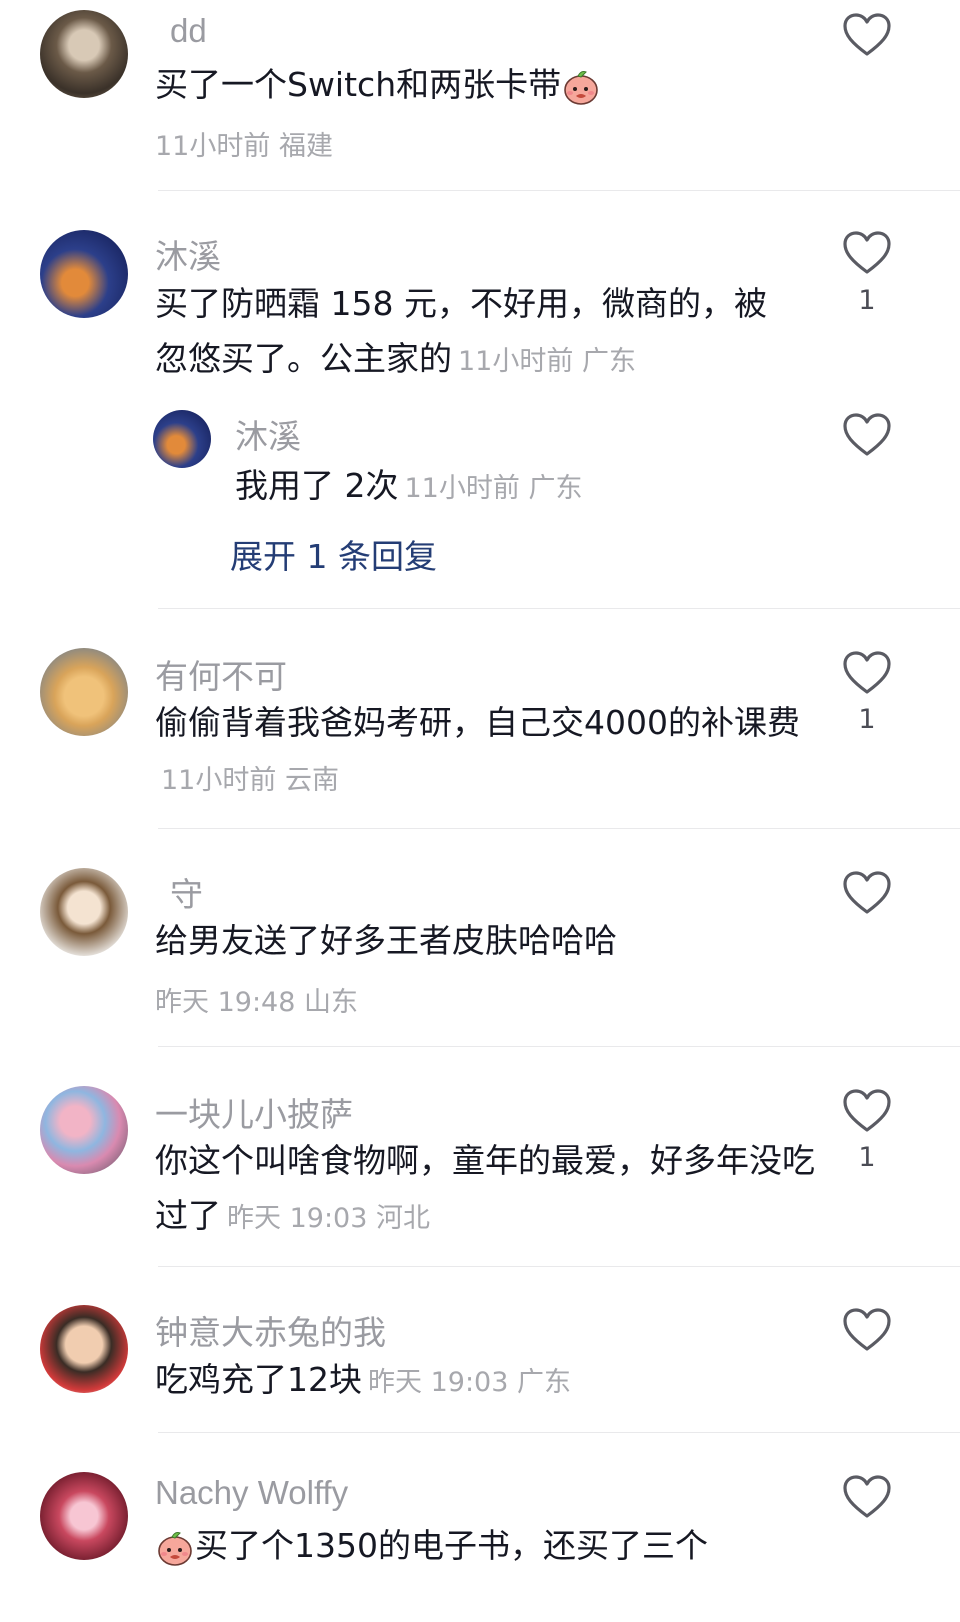  What do you see at coordinates (475, 332) in the screenshot?
I see `comment-text: 买了防晒霜 158 元，不好用，微商的，被忽悠买了。公主家的 11小时前 广东` at bounding box center [475, 332].